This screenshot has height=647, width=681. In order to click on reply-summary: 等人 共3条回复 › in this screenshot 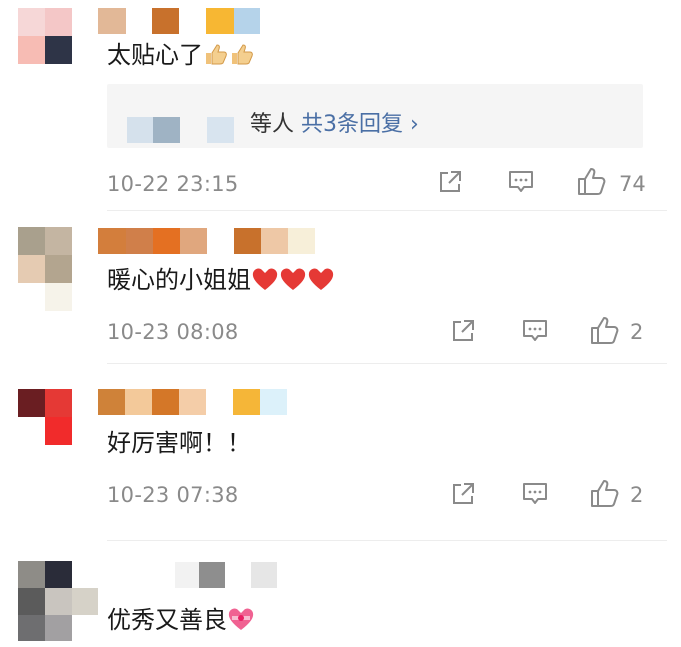, I will do `click(334, 122)`.